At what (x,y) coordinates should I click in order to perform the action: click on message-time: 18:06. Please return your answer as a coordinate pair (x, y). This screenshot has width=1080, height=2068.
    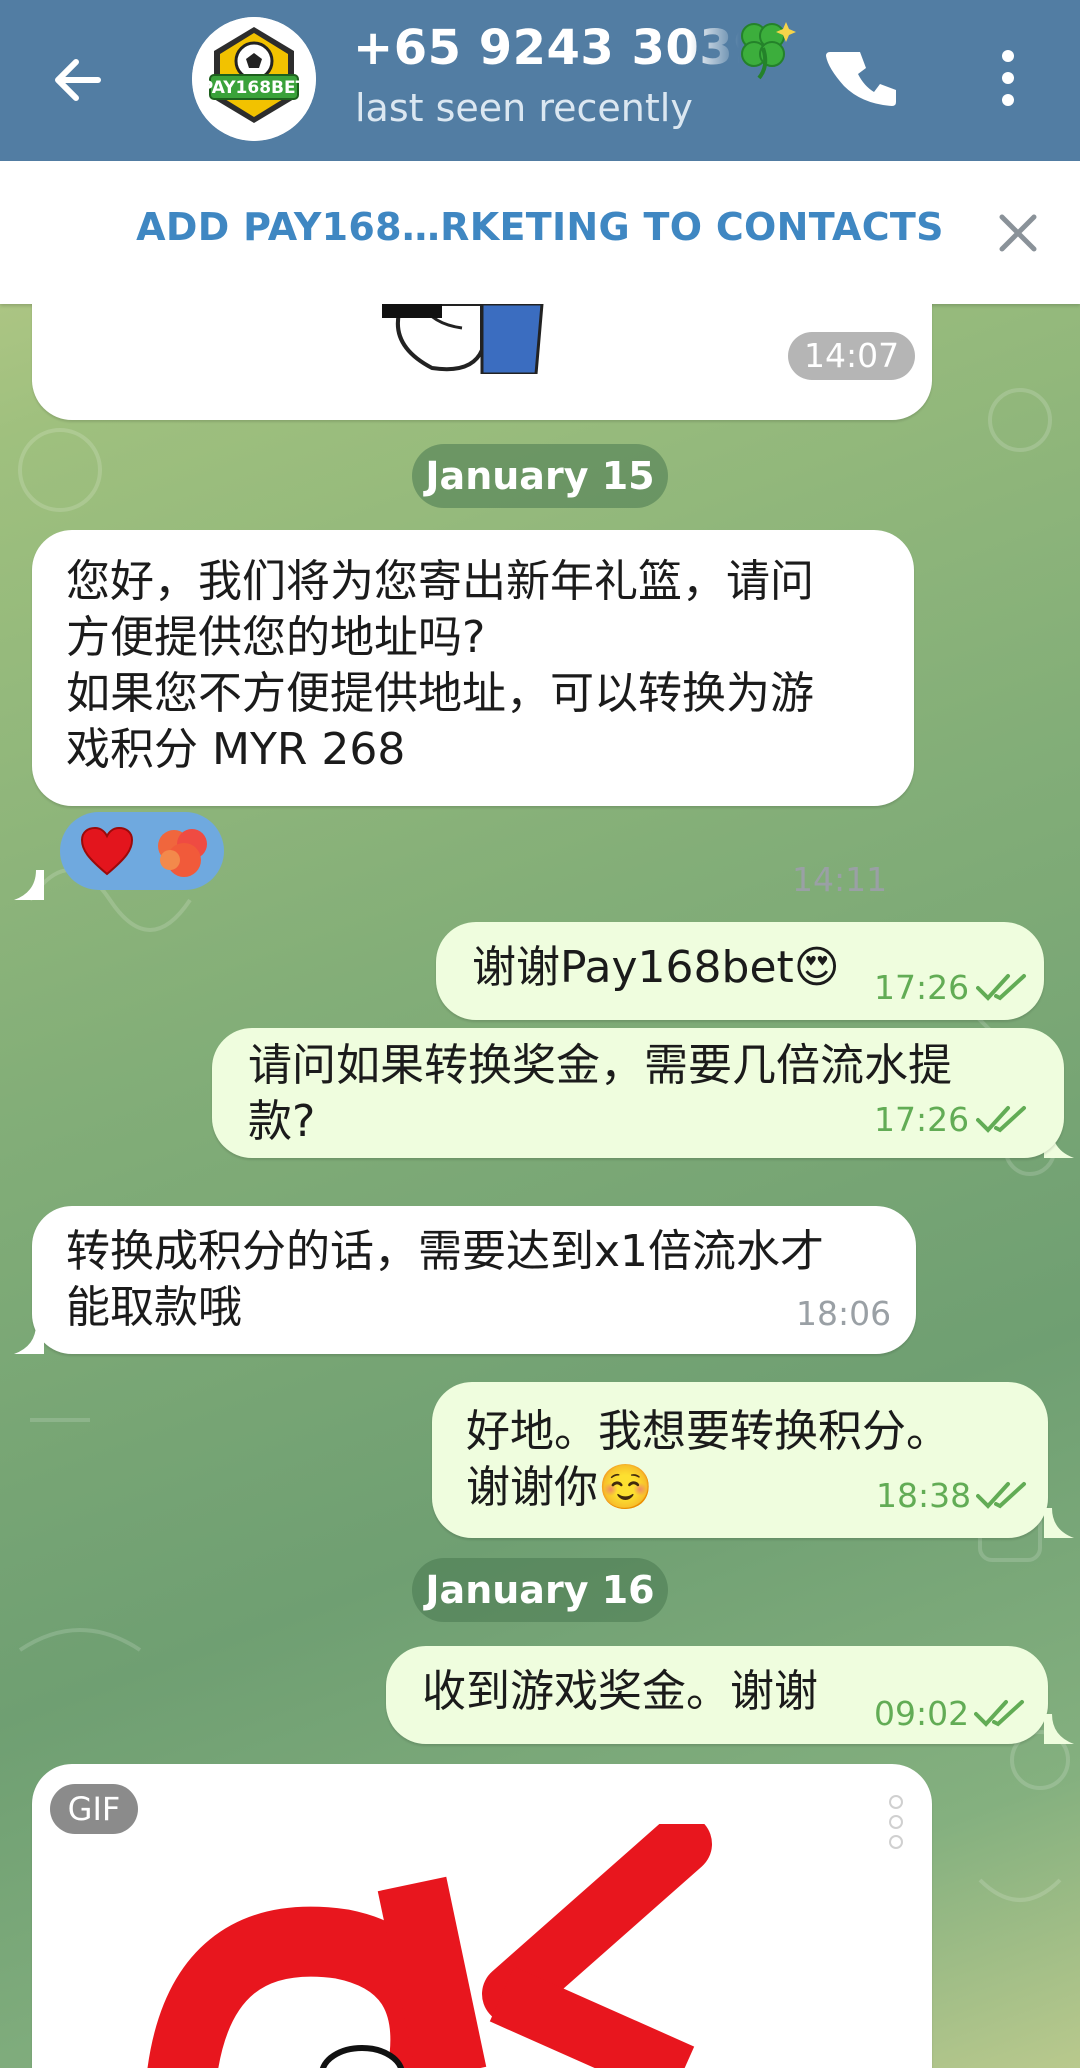
    Looking at the image, I should click on (844, 1313).